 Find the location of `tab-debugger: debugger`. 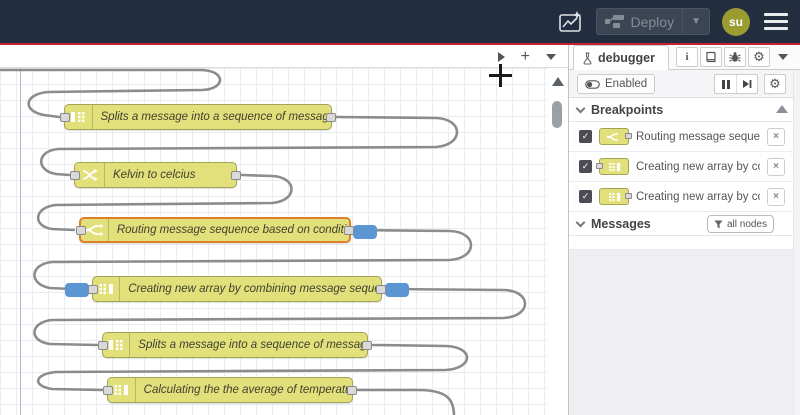

tab-debugger: debugger is located at coordinates (621, 57).